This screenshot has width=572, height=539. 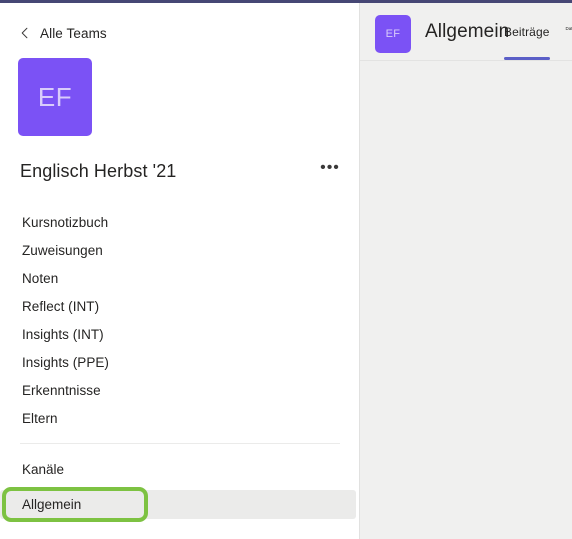 I want to click on channel-item-allgemein: Allgemein, so click(x=178, y=504).